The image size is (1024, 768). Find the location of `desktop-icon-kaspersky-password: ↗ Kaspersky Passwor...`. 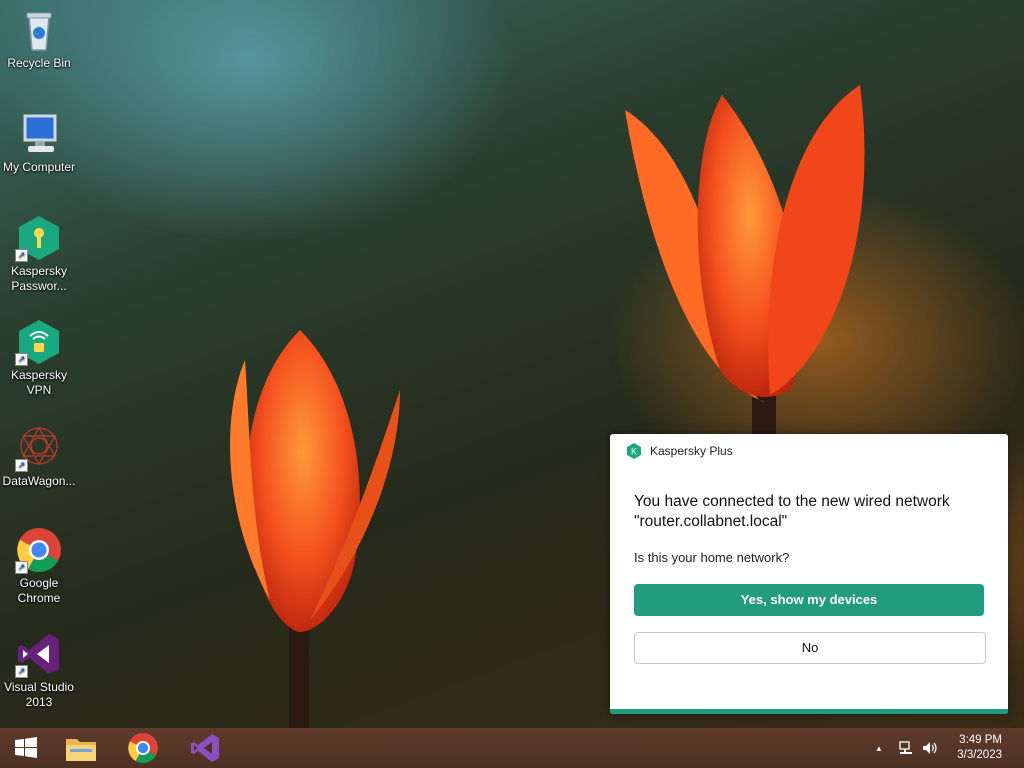

desktop-icon-kaspersky-password: ↗ Kaspersky Passwor... is located at coordinates (39, 254).